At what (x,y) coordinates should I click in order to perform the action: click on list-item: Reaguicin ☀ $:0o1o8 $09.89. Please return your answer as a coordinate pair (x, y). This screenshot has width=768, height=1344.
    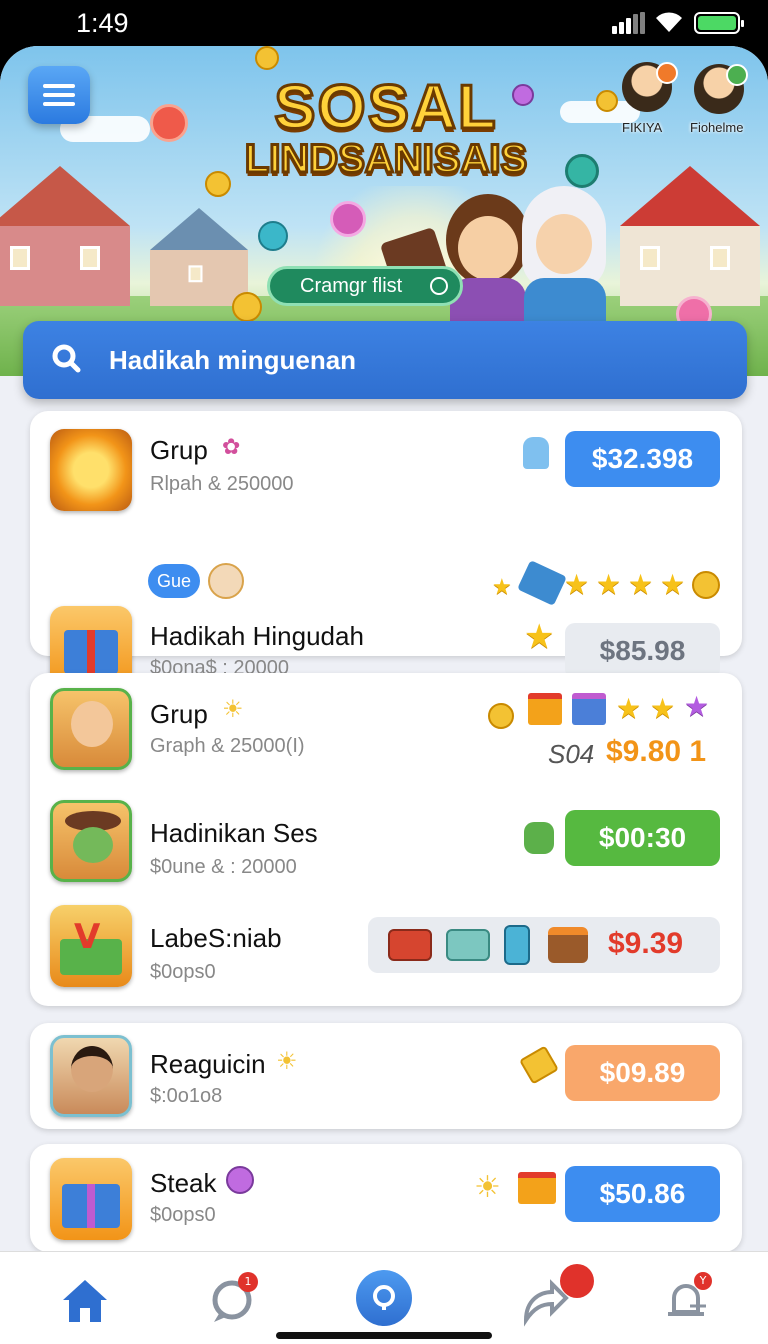
    Looking at the image, I should click on (386, 1076).